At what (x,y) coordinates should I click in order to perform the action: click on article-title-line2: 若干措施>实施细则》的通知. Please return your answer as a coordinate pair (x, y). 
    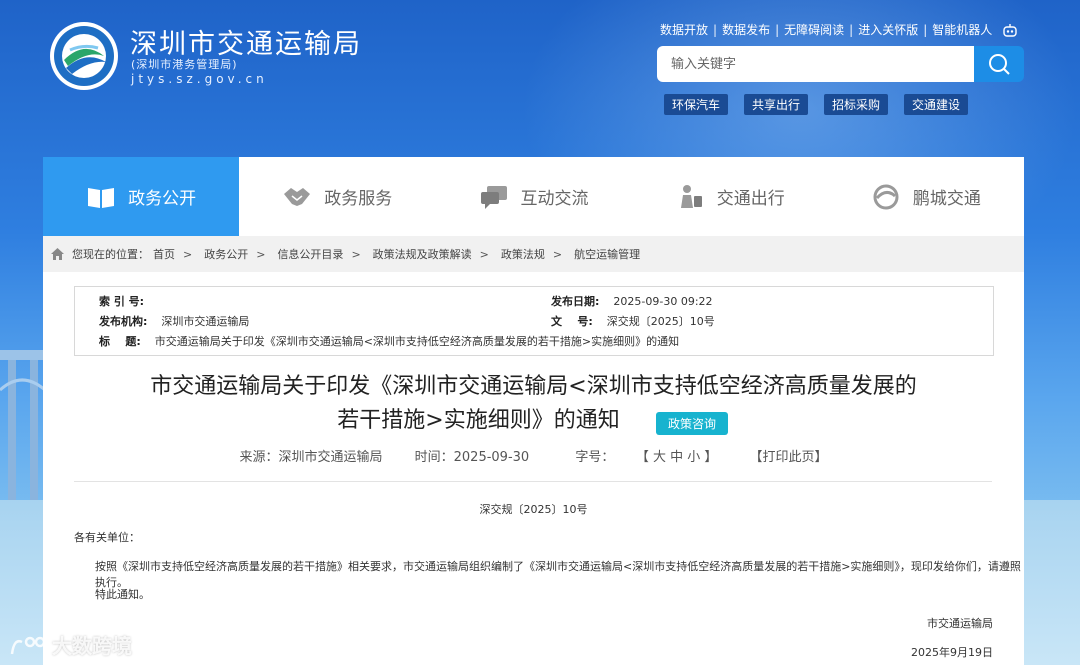
    Looking at the image, I should click on (478, 420).